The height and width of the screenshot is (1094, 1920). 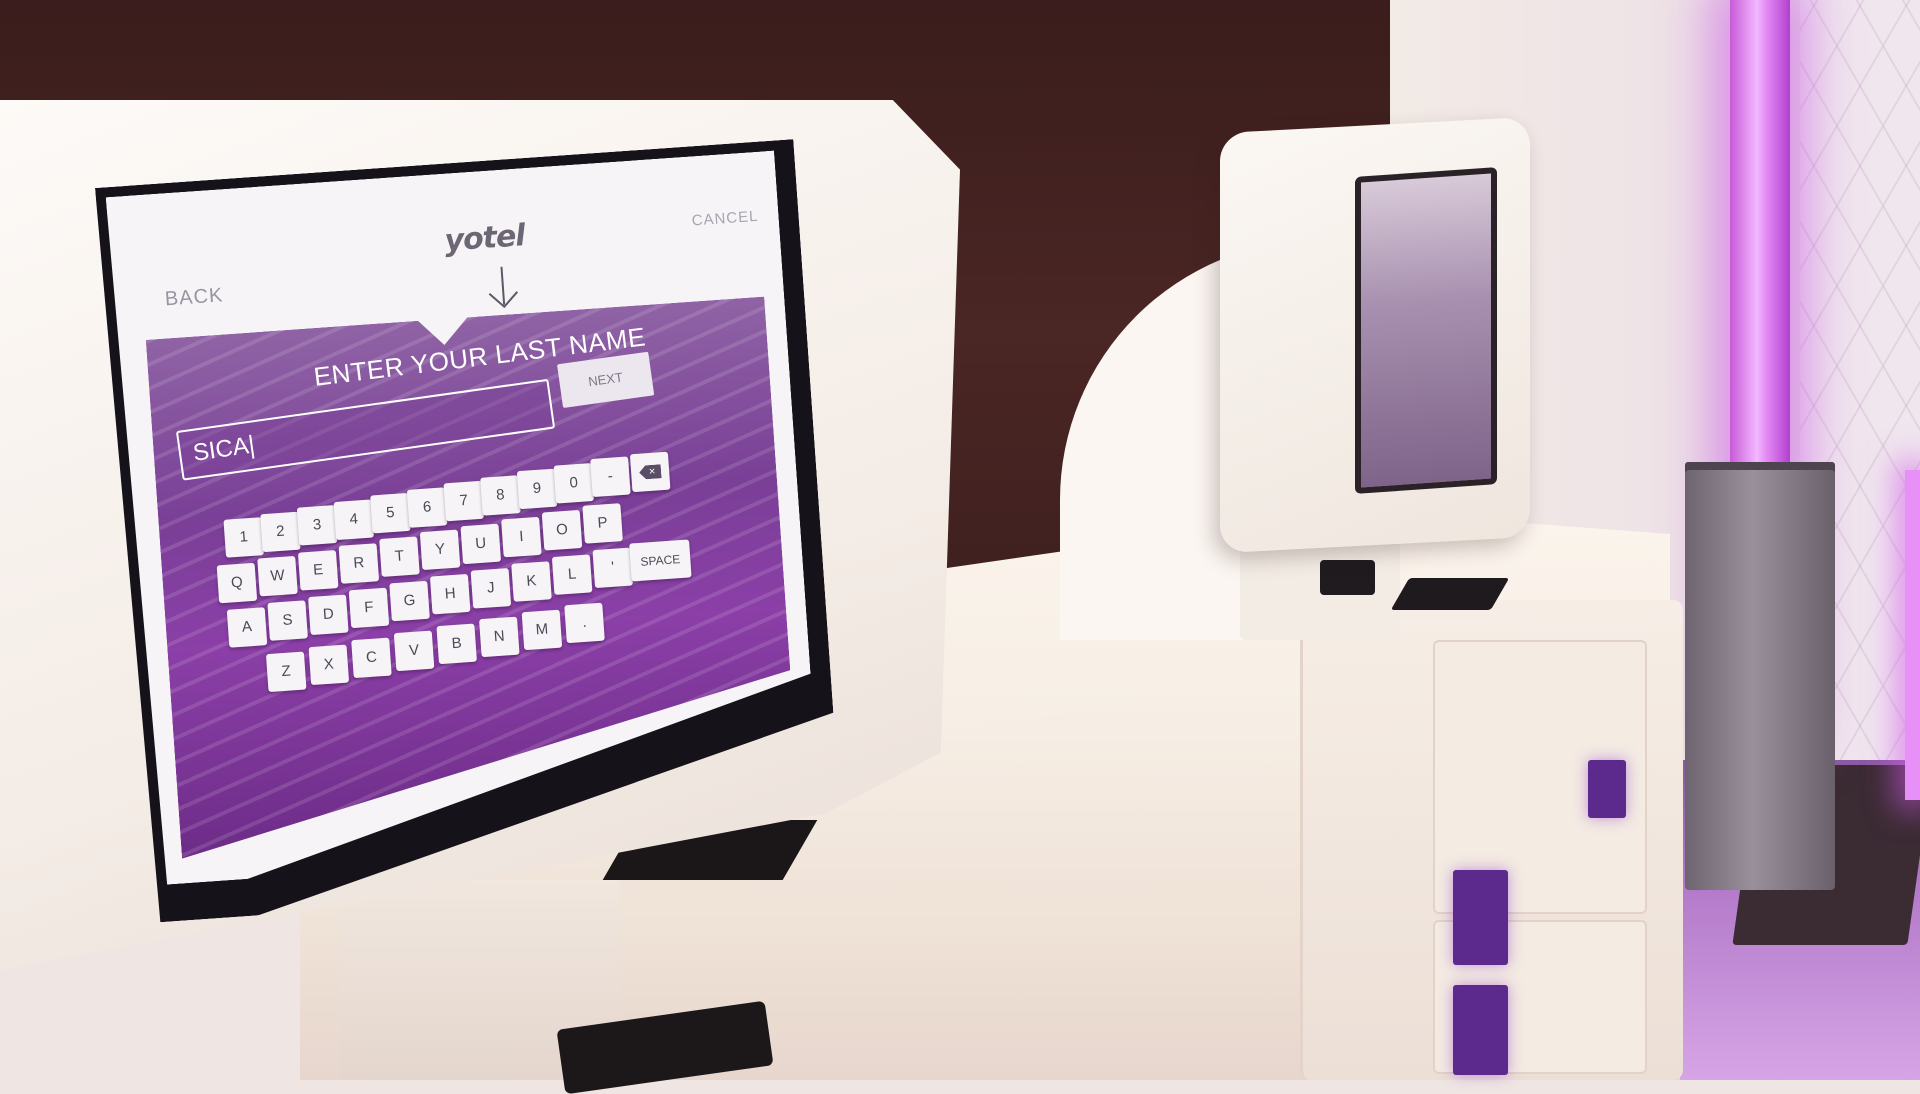 What do you see at coordinates (610, 476) in the screenshot?
I see `key-dash: -` at bounding box center [610, 476].